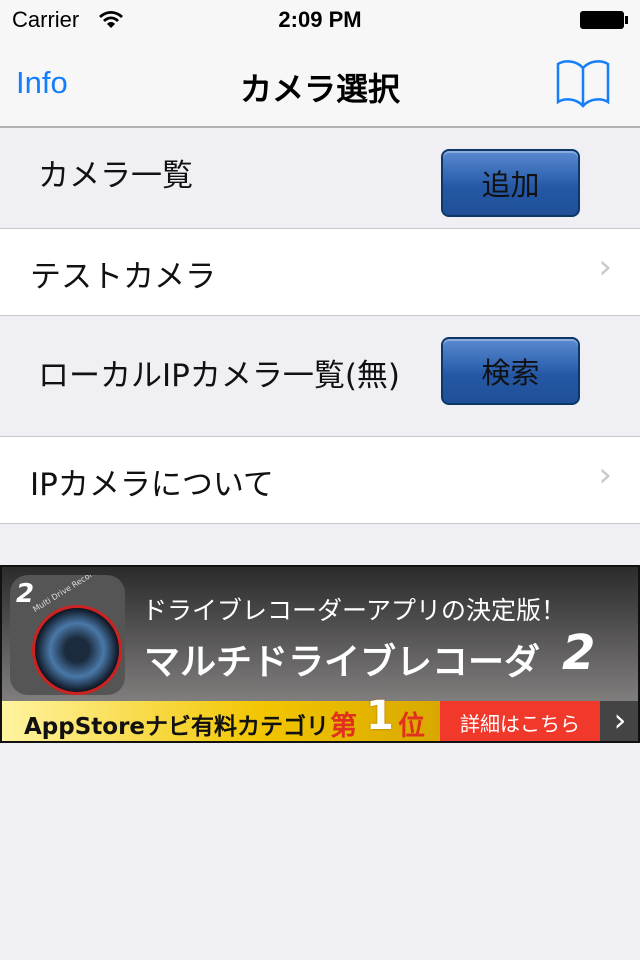  I want to click on section-header-local-ip: ローカルIPカメラ一覧(無) 検索, so click(320, 376).